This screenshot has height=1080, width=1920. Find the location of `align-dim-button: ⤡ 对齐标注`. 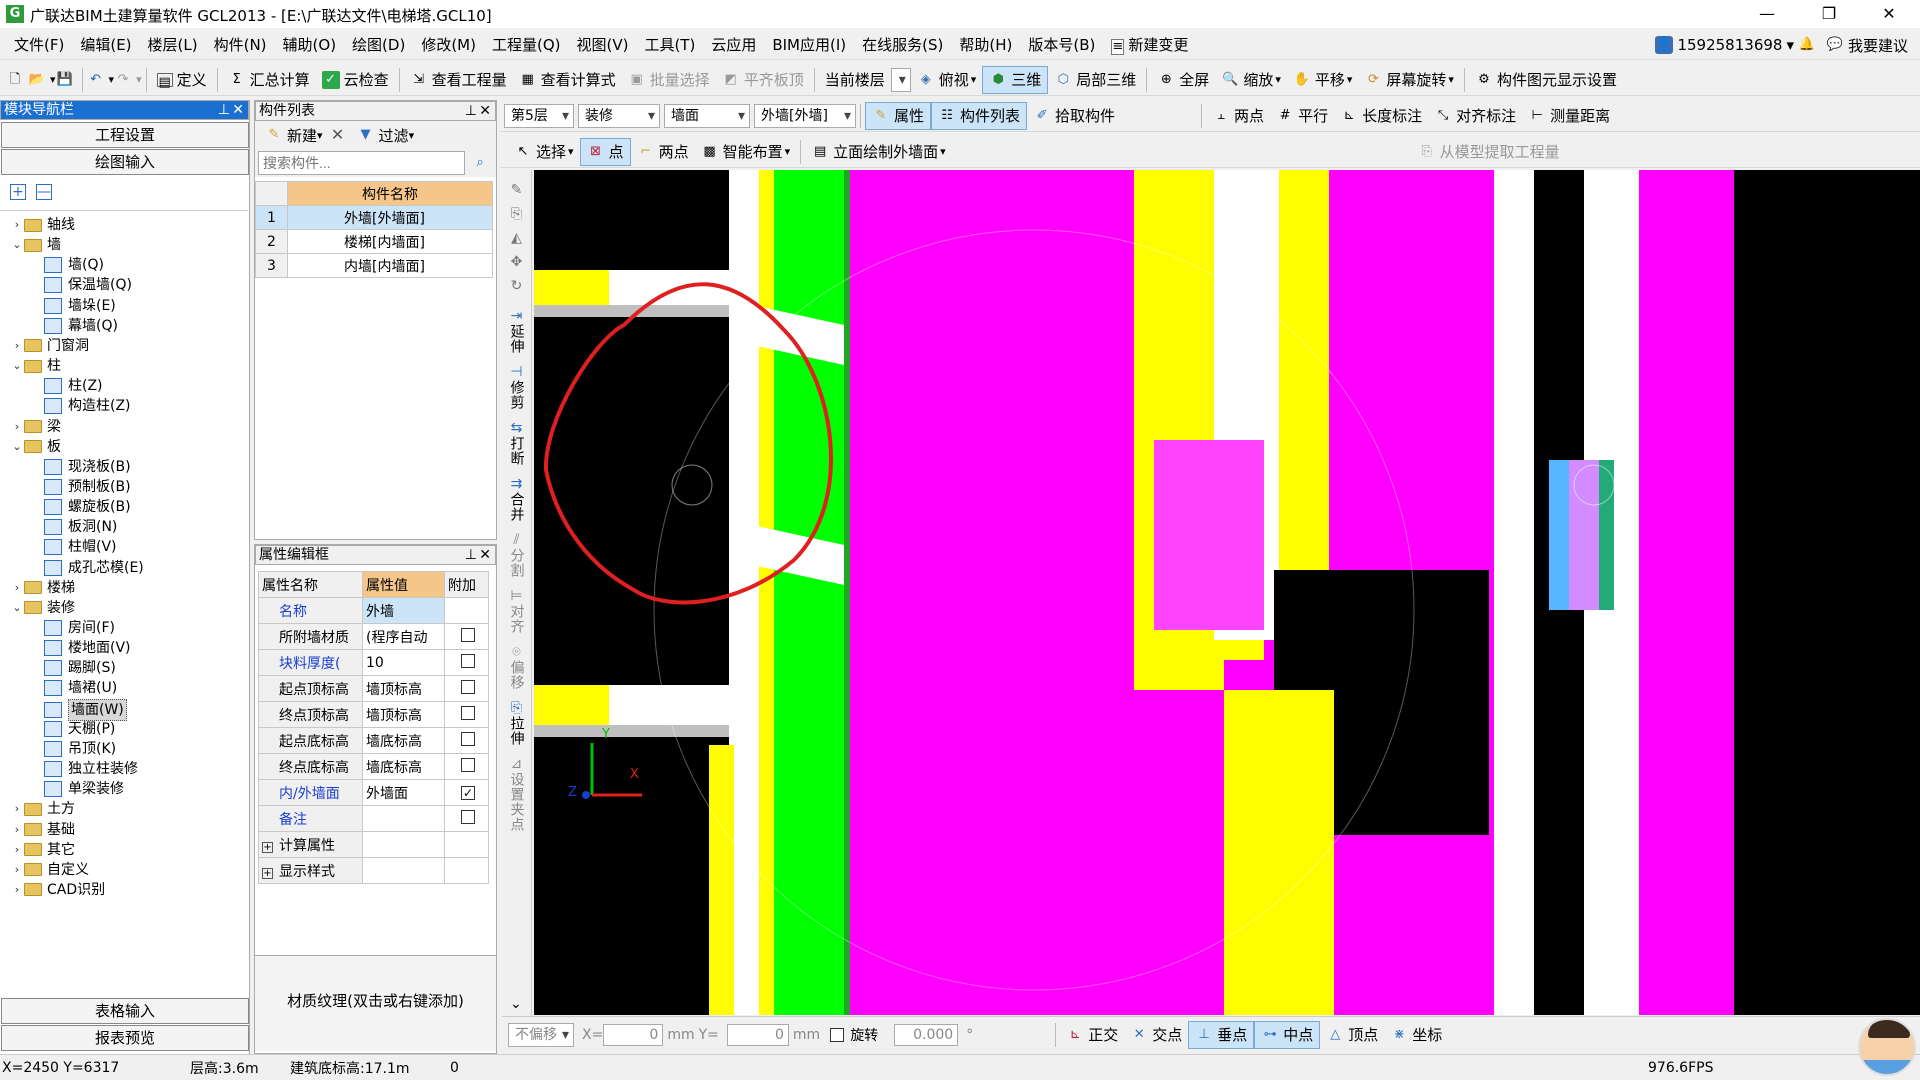

align-dim-button: ⤡ 对齐标注 is located at coordinates (1475, 116).